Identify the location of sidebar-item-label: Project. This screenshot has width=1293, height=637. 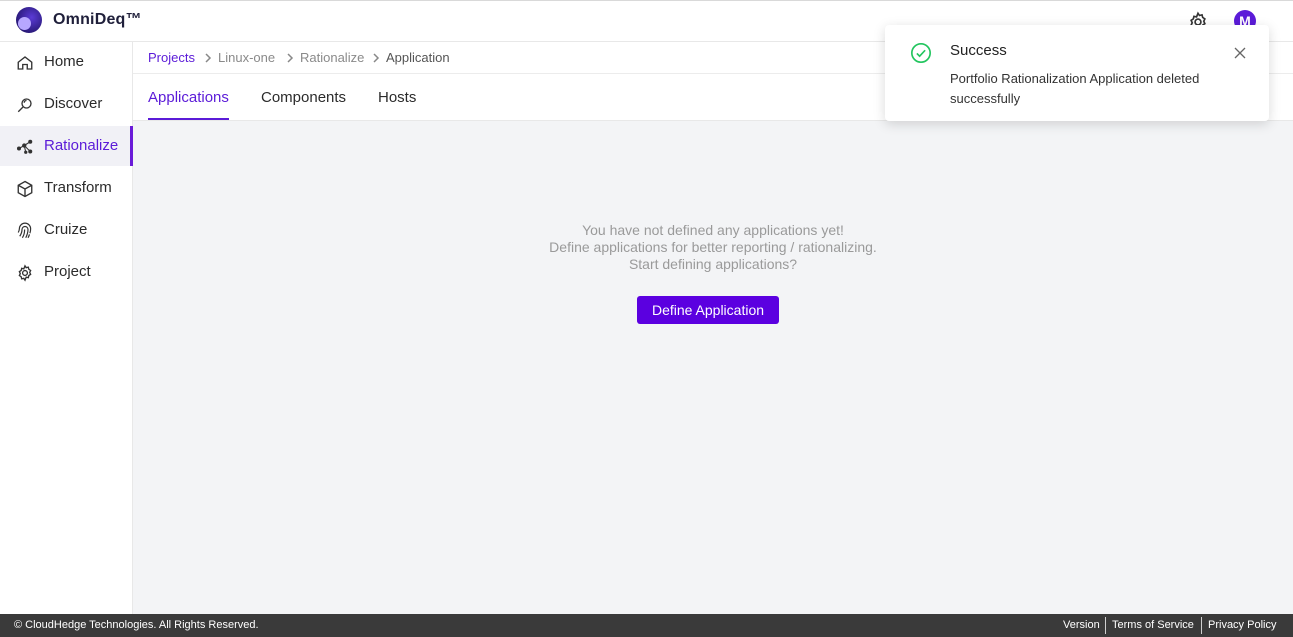
(67, 271).